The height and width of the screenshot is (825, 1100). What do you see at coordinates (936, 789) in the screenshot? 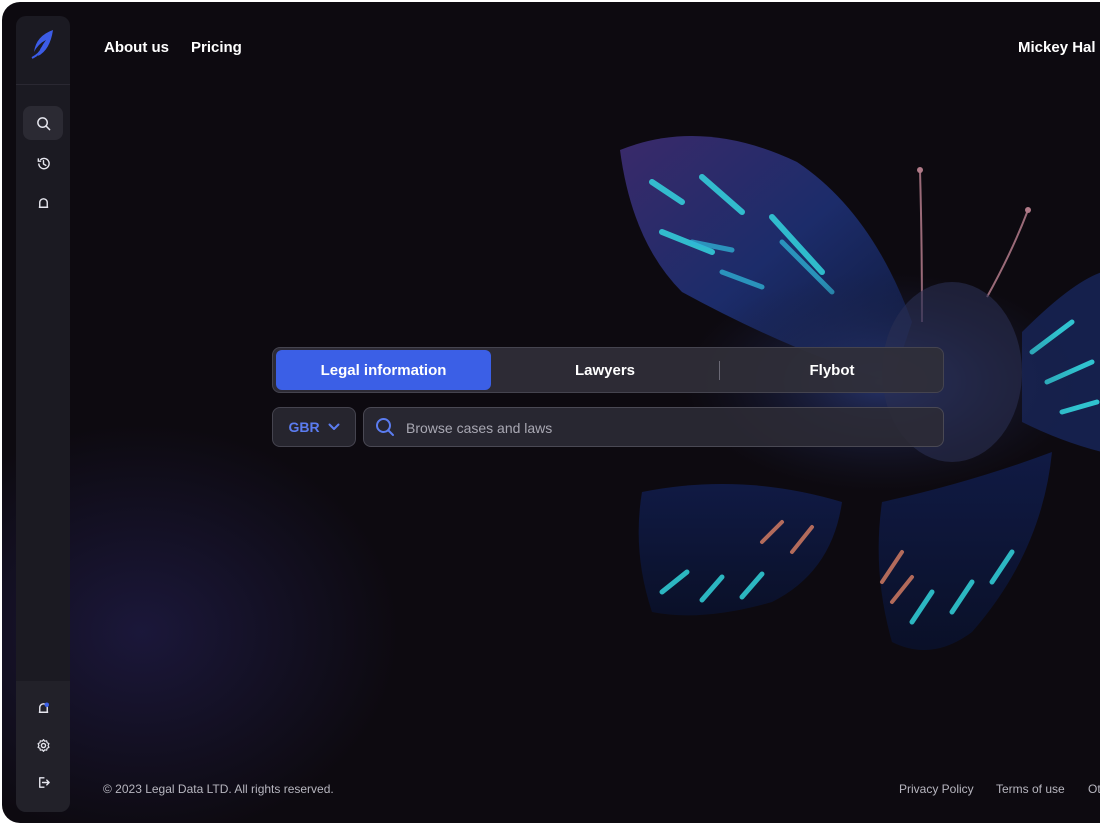
I see `footer-privacy-policy-link: Privacy Policy` at bounding box center [936, 789].